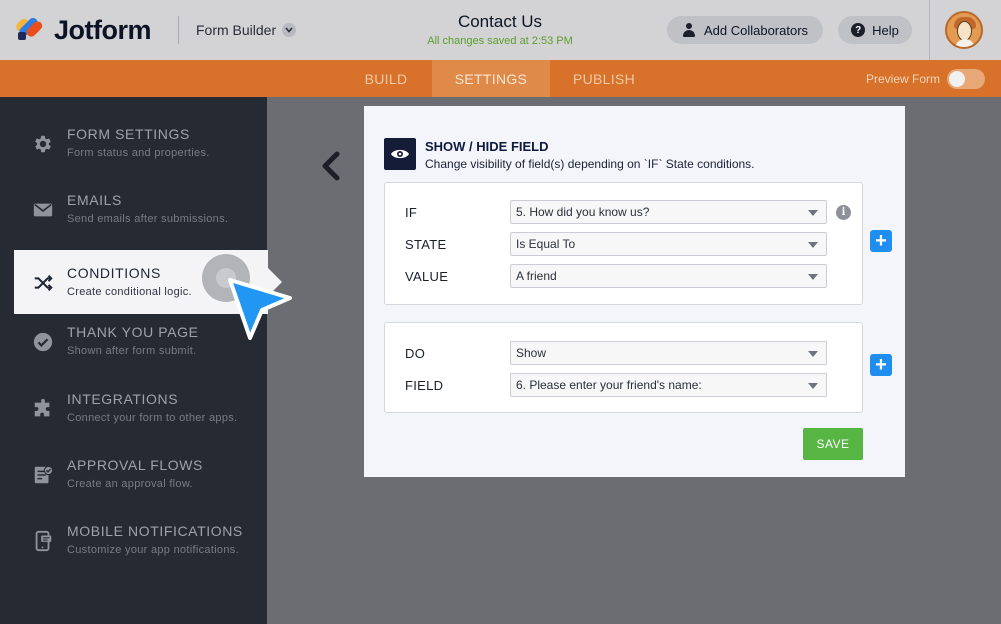 The image size is (1001, 624). I want to click on target-field-select: 6. Please enter your friend's name:, so click(668, 385).